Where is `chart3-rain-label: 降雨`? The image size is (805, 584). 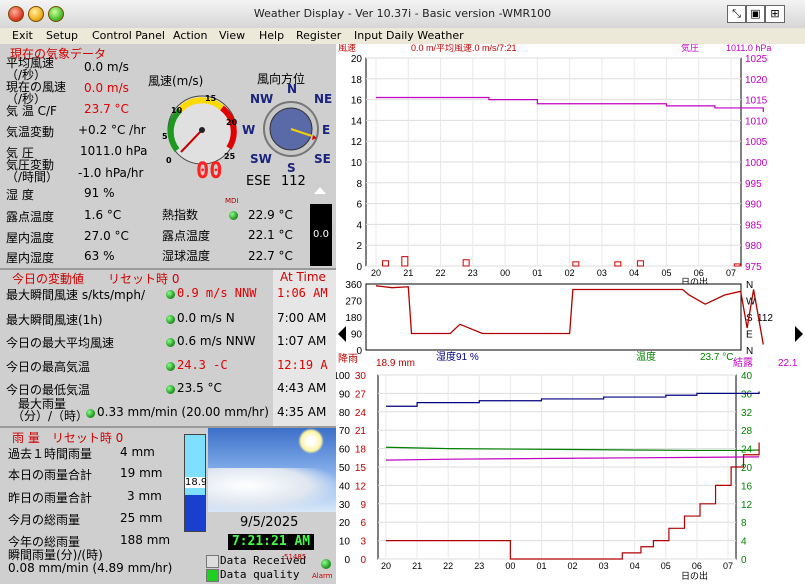
chart3-rain-label: 降雨 is located at coordinates (348, 358).